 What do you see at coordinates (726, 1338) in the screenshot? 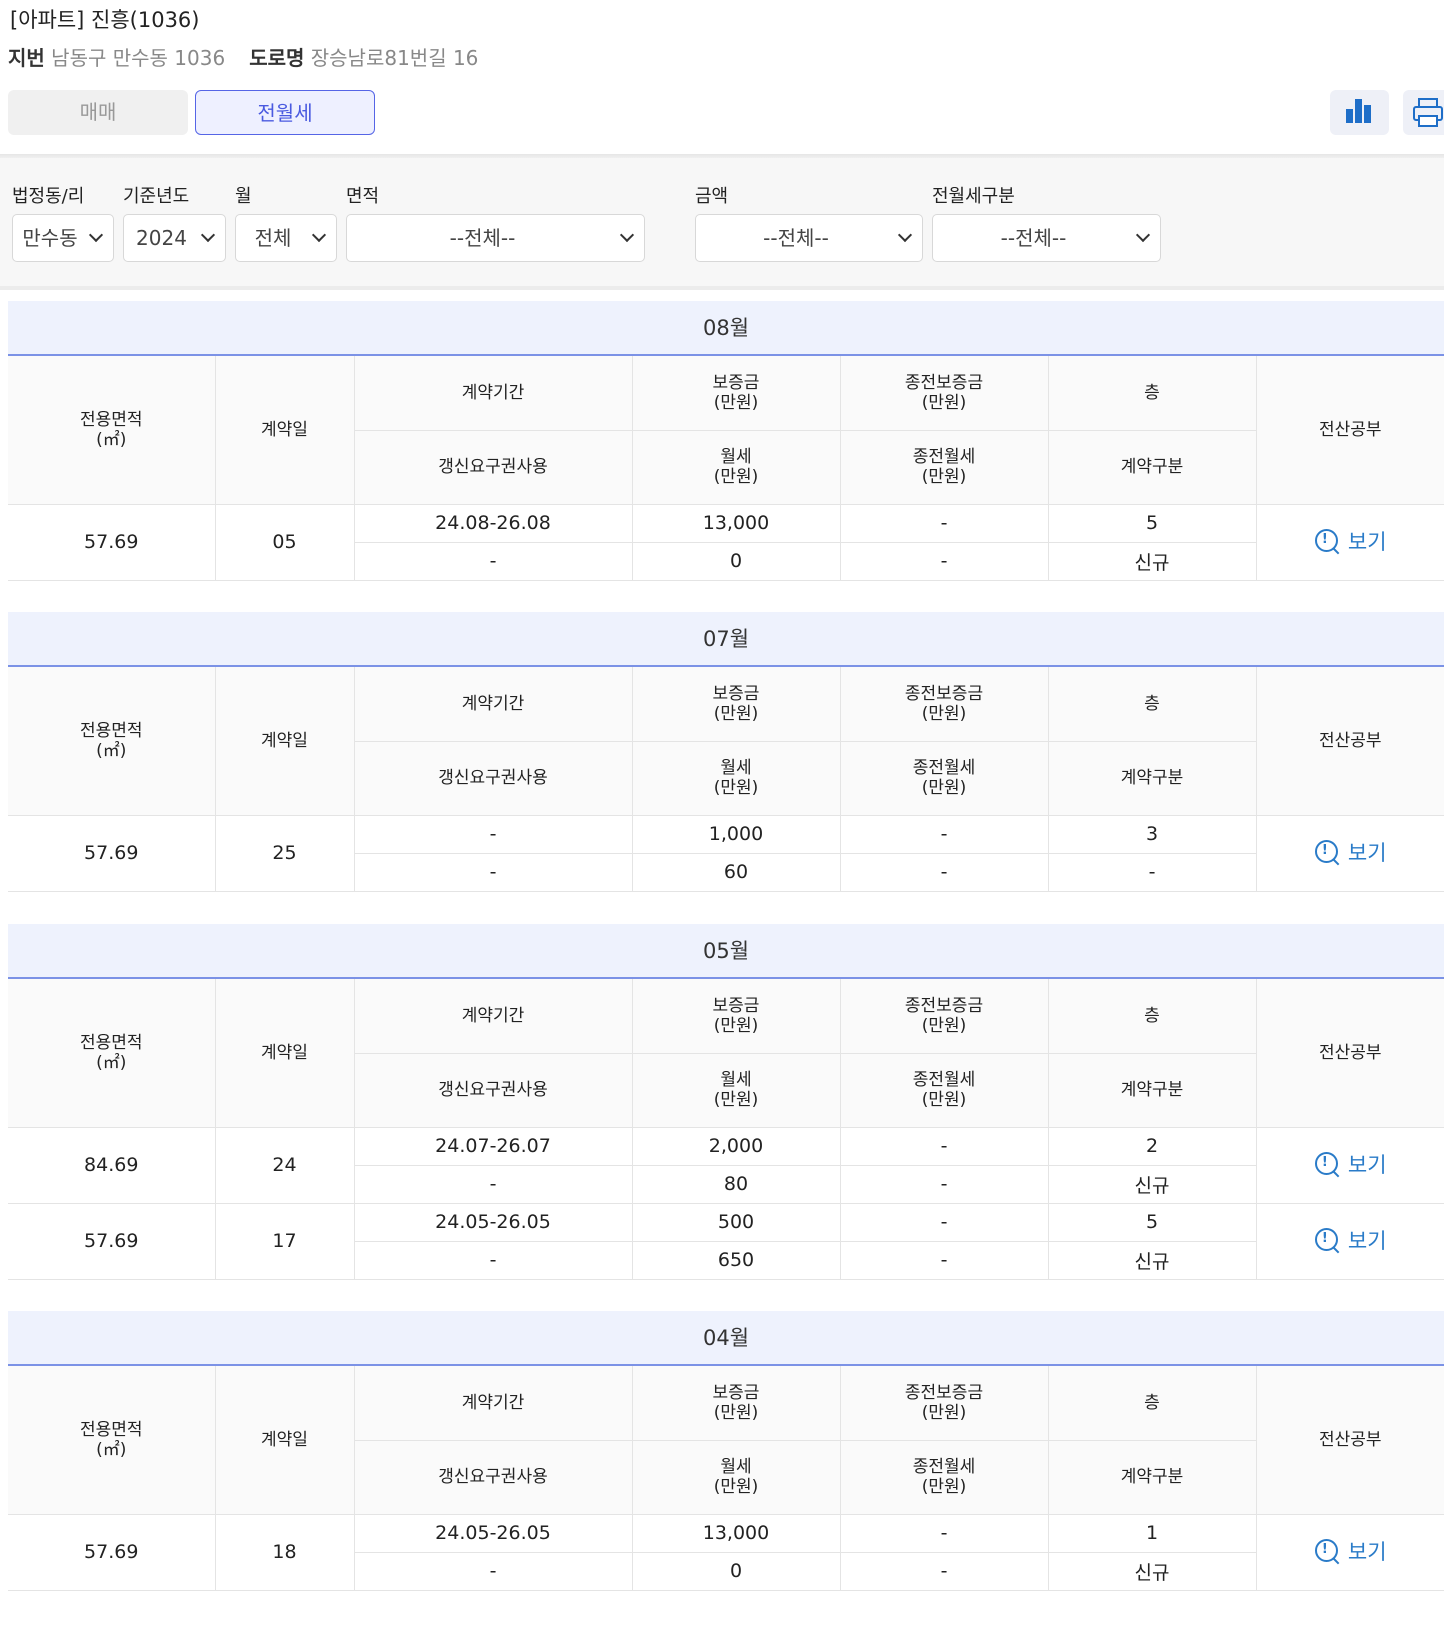
I see `month-header: 04월` at bounding box center [726, 1338].